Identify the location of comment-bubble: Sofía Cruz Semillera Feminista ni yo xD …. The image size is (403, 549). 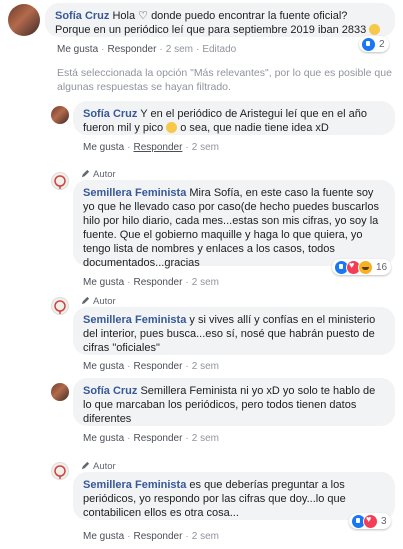
(234, 402).